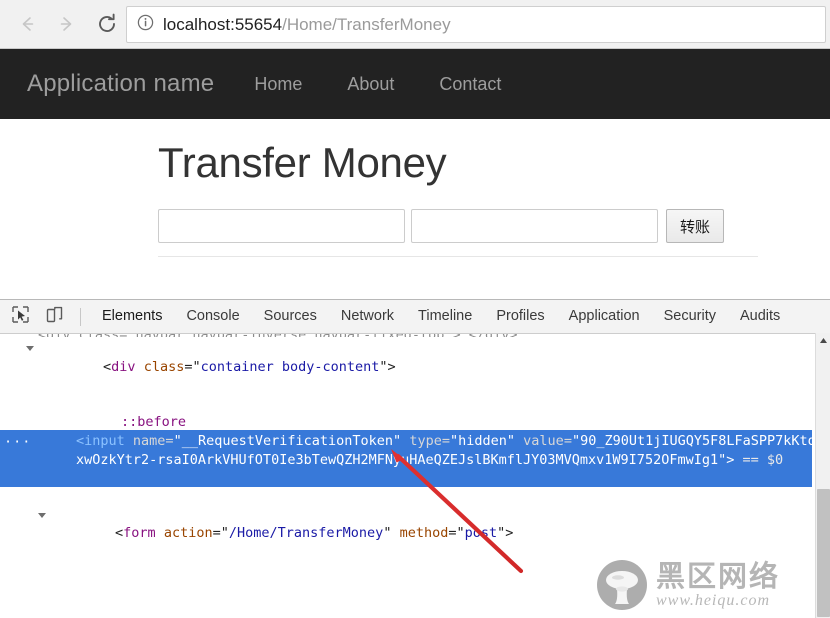  What do you see at coordinates (145, 25) in the screenshot?
I see `site-info-icon` at bounding box center [145, 25].